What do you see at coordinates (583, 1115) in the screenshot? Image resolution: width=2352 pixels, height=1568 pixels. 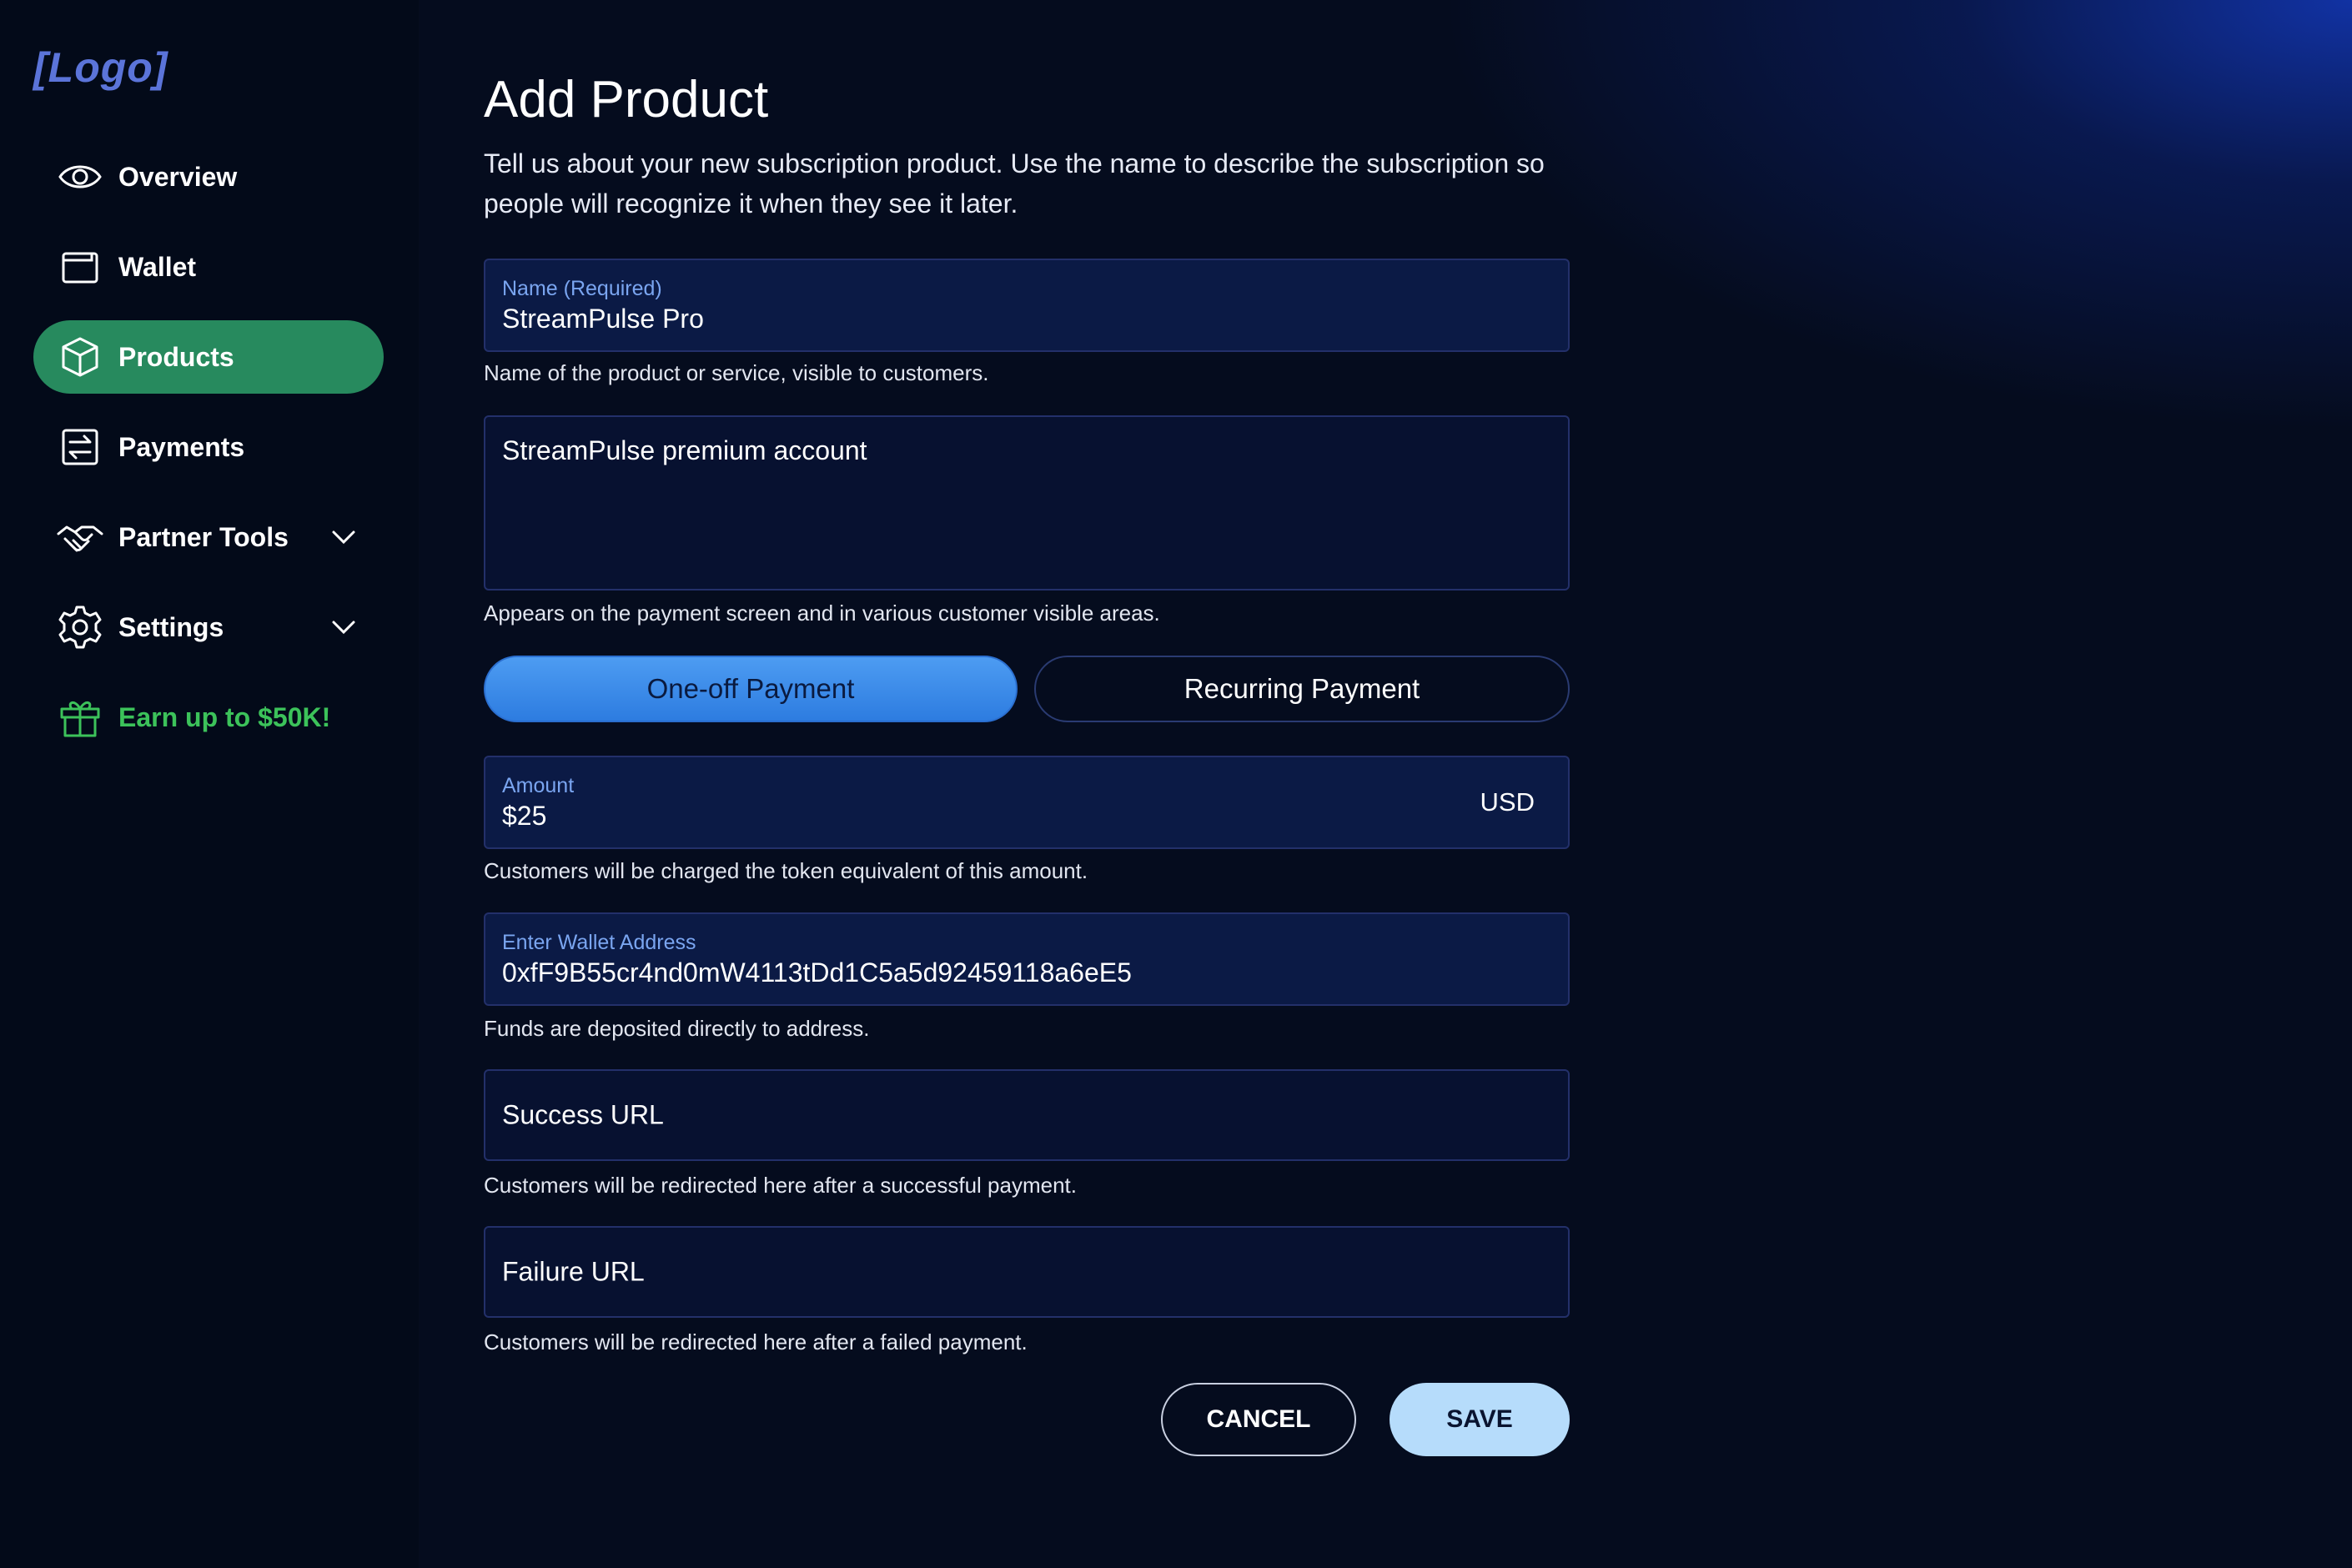 I see `success-url-placeholder: Success URL` at bounding box center [583, 1115].